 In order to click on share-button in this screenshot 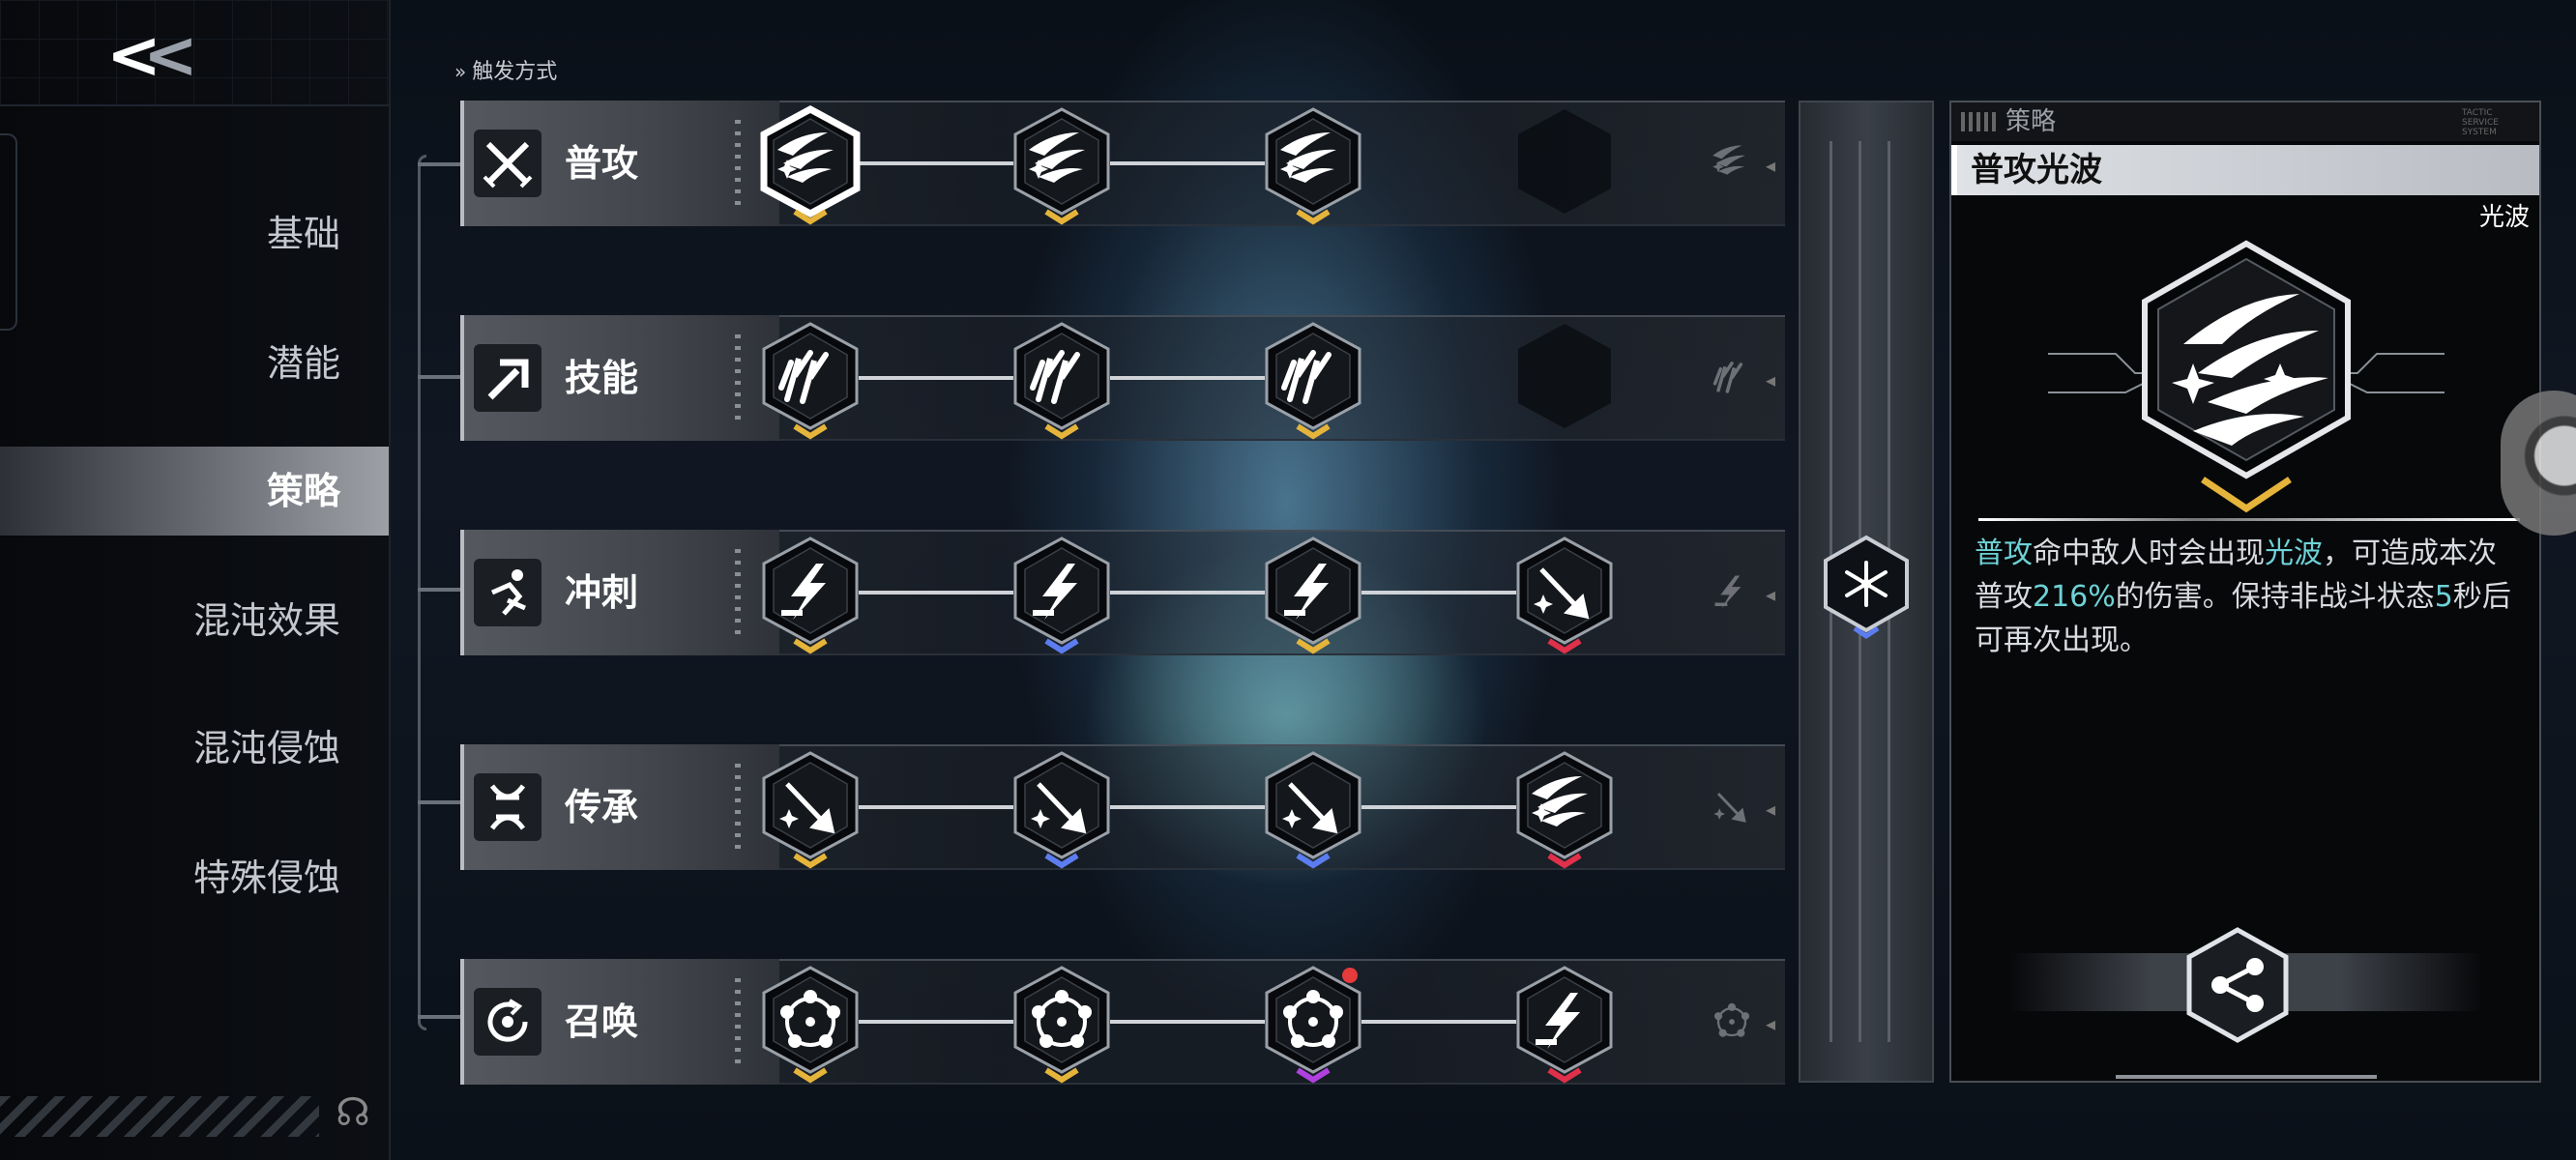, I will do `click(2238, 987)`.